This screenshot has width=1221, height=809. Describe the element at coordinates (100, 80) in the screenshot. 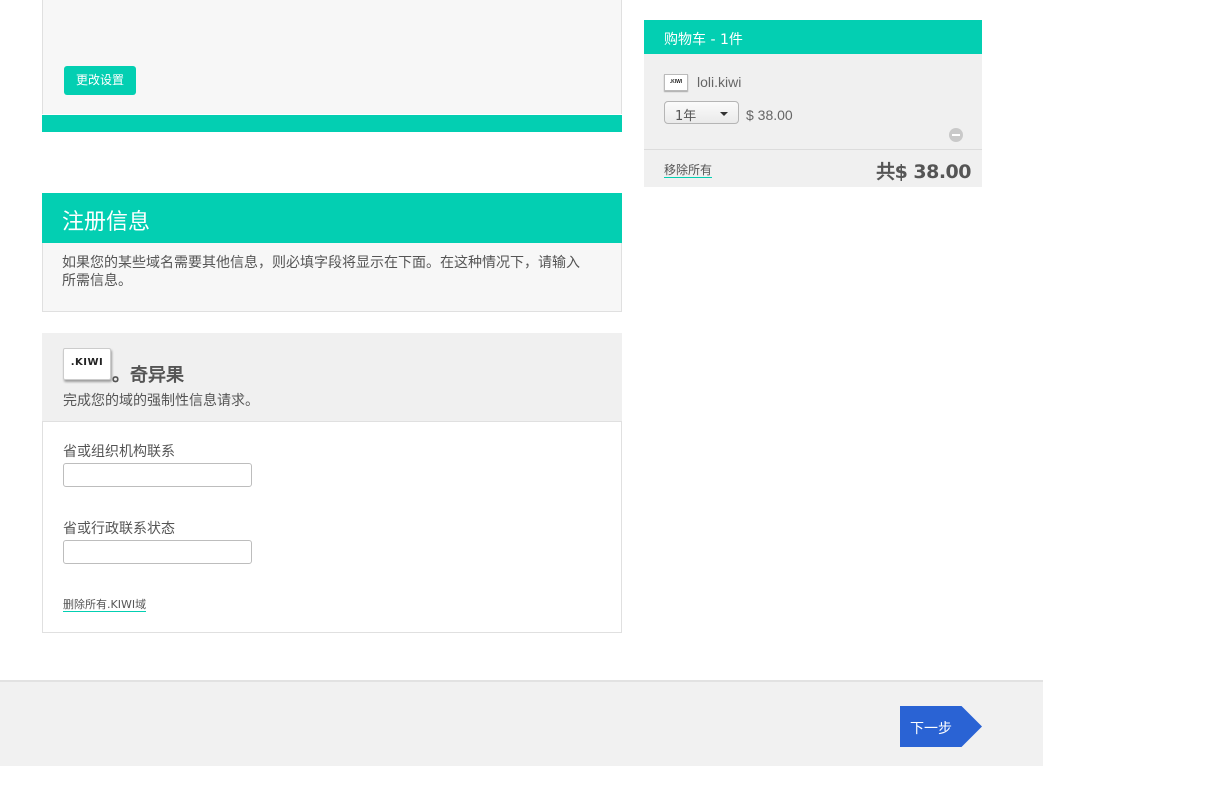

I see `change-settings-button: 更改设置` at that location.